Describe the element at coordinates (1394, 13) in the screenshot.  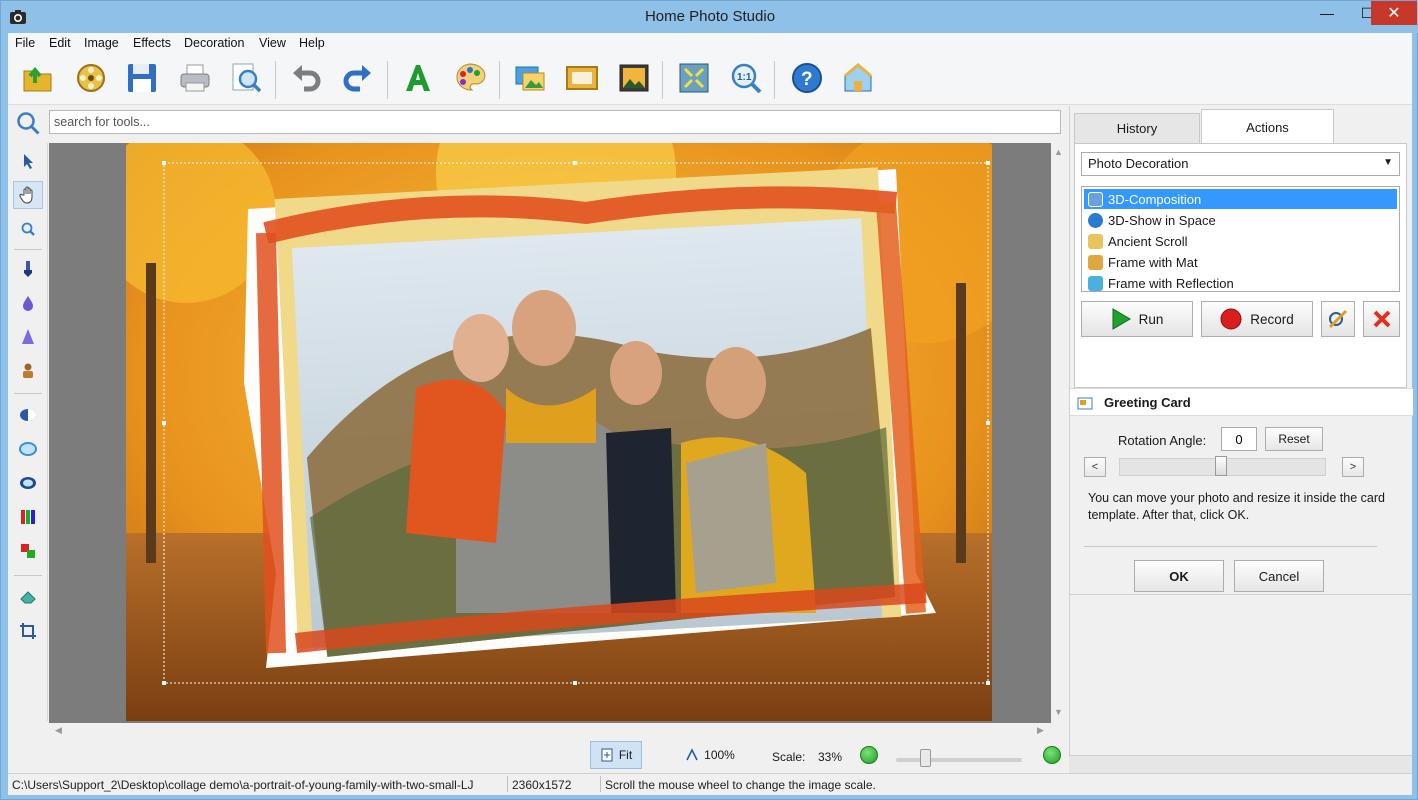
I see `close-window-button: ✕` at that location.